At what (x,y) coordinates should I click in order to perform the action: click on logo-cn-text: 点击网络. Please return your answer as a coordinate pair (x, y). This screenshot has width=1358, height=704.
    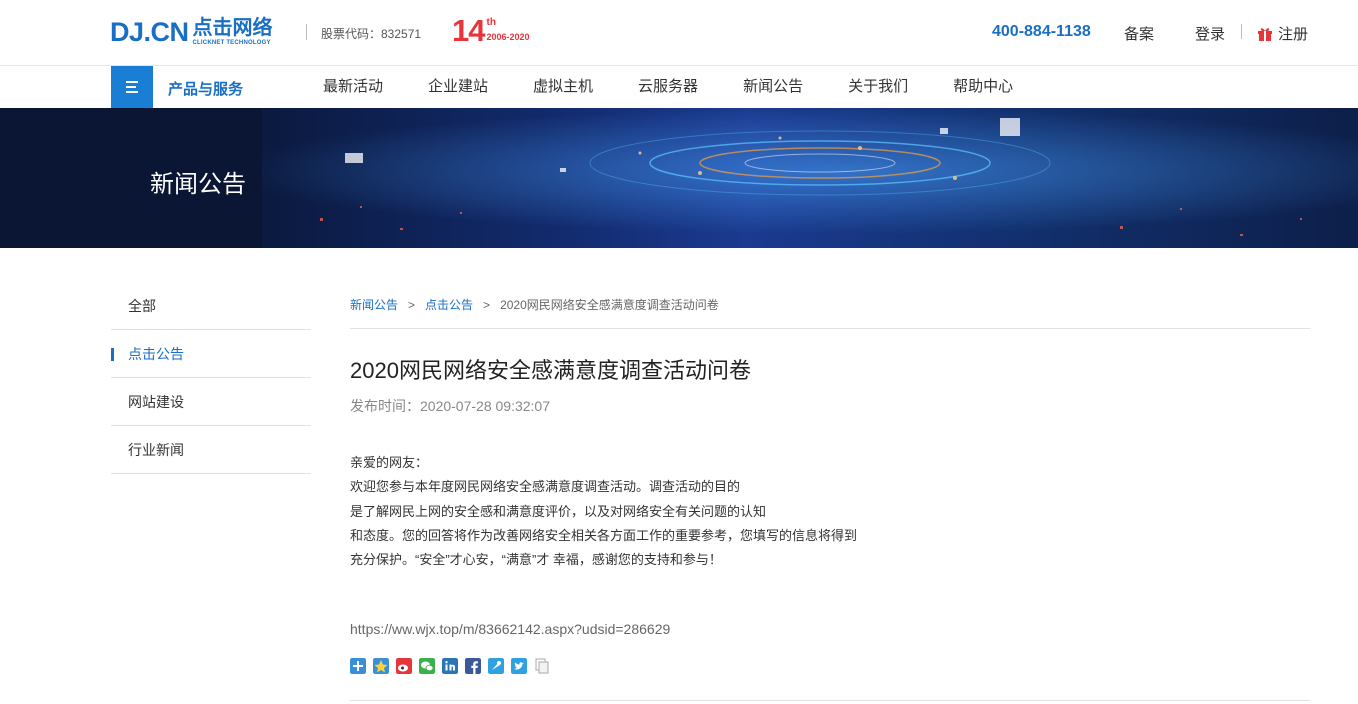
    Looking at the image, I should click on (232, 28).